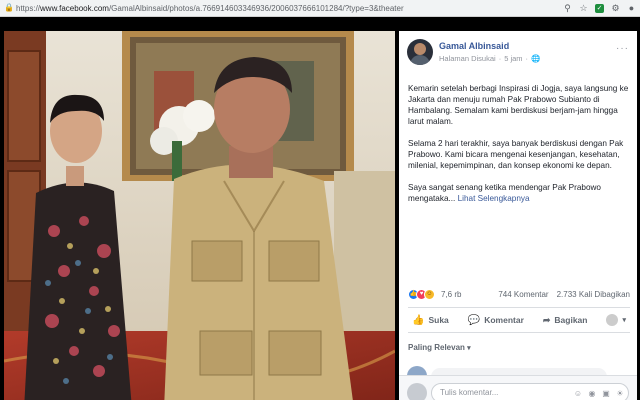 This screenshot has width=640, height=400. Describe the element at coordinates (494, 198) in the screenshot. I see `see-more-link: Lihat Selengkapnya` at that location.